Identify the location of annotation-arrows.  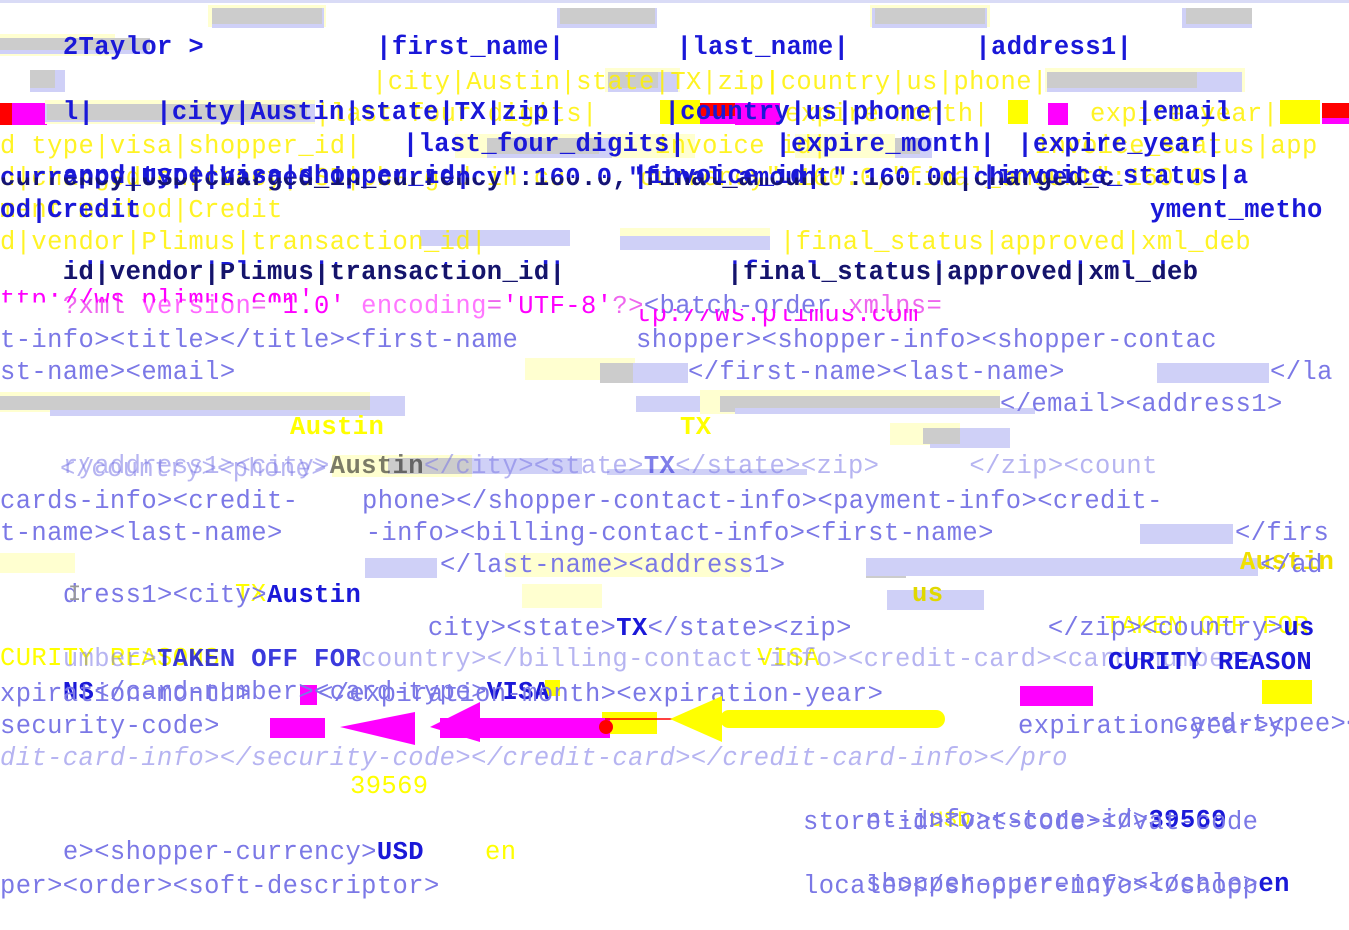
(642, 720).